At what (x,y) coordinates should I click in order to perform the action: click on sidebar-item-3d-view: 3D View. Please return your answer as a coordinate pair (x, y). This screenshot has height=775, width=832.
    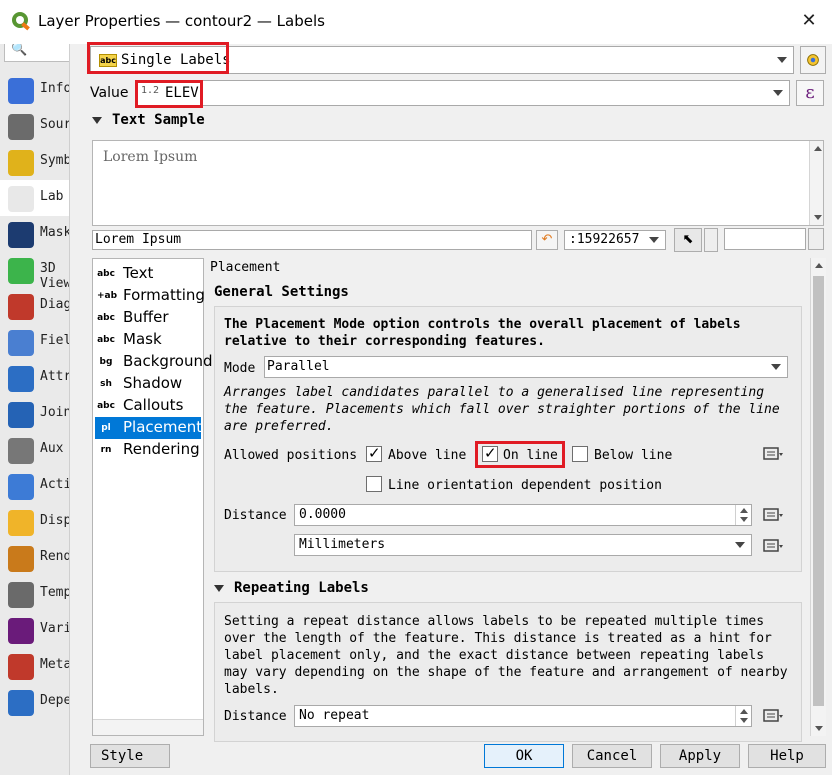
    Looking at the image, I should click on (34, 271).